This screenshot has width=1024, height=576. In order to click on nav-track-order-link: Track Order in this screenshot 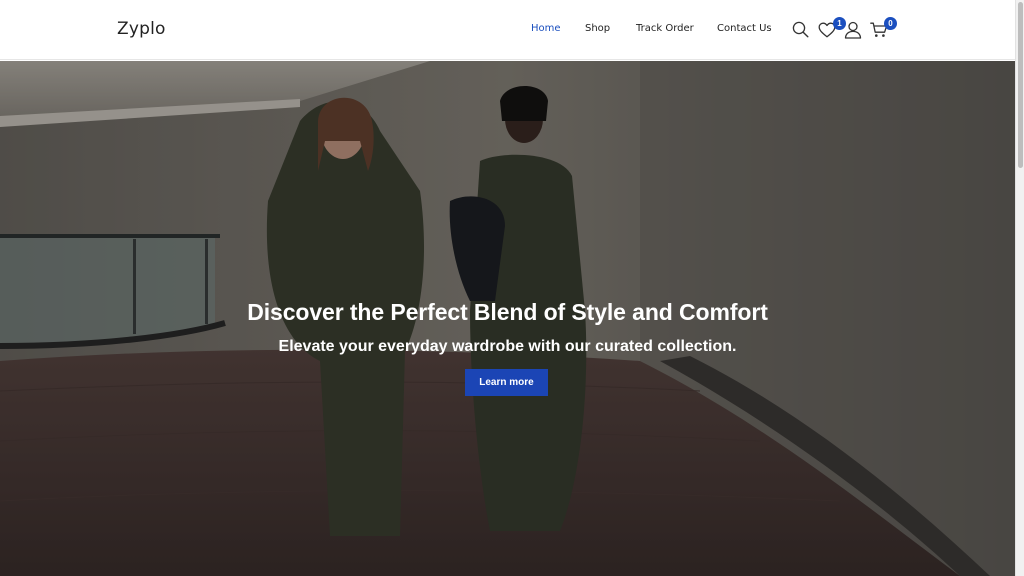, I will do `click(665, 28)`.